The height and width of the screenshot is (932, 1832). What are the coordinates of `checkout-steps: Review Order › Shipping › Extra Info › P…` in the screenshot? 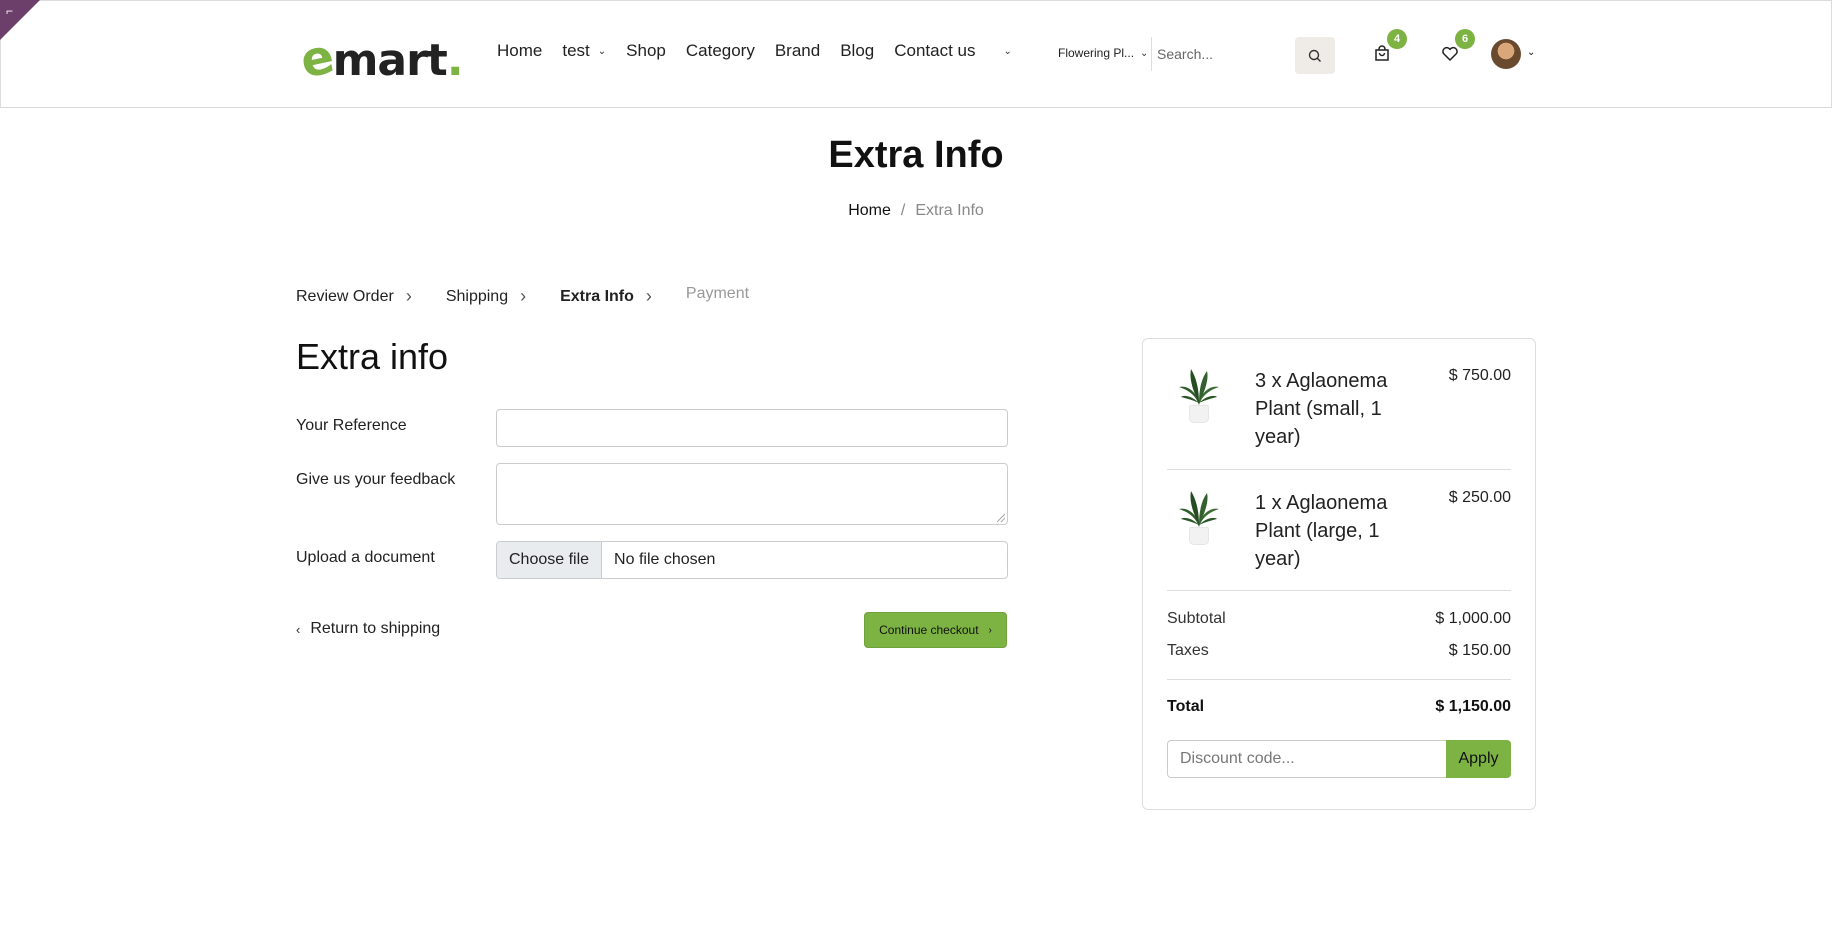 It's located at (528, 295).